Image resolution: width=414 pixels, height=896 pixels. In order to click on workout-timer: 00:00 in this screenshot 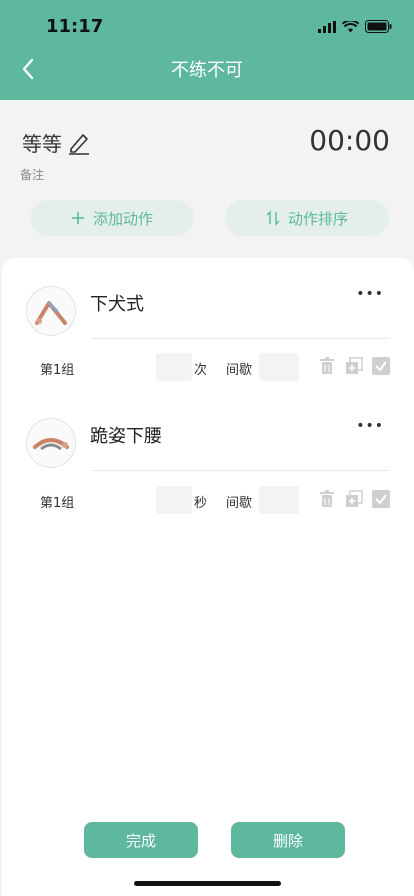, I will do `click(349, 140)`.